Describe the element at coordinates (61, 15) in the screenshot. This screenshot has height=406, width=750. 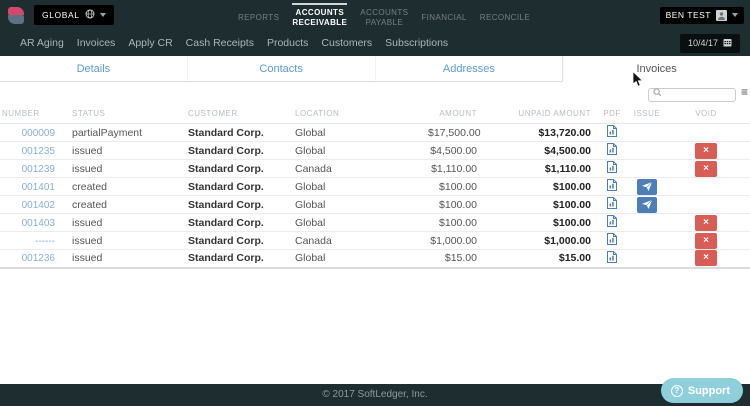
I see `entity-selector-label: GLOBAL` at that location.